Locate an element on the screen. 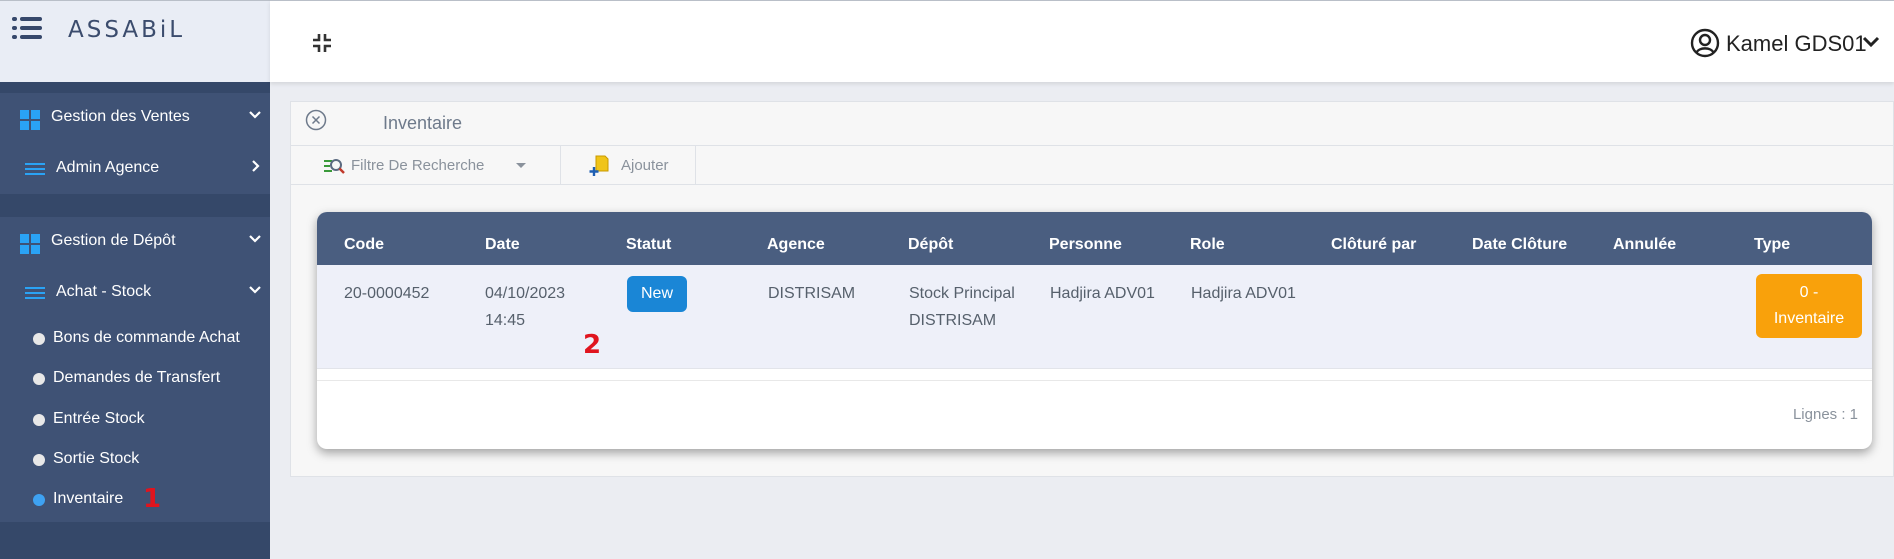 The image size is (1894, 559). add-button: Ajouter is located at coordinates (628, 165).